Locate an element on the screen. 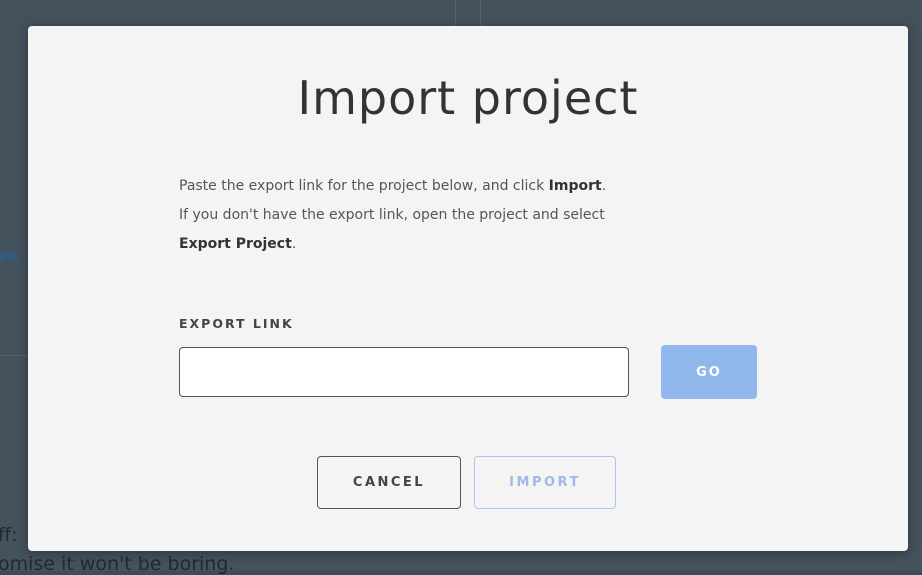  background-partial-text: ff: is located at coordinates (9, 535).